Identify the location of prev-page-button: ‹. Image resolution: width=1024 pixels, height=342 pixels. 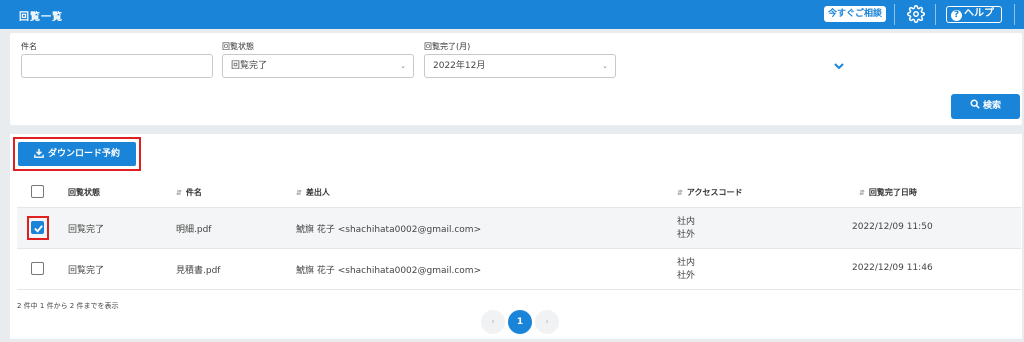
(493, 322).